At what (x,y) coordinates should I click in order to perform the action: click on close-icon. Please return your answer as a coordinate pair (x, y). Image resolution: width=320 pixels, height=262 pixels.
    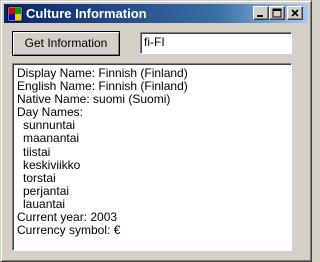
    Looking at the image, I should click on (295, 13).